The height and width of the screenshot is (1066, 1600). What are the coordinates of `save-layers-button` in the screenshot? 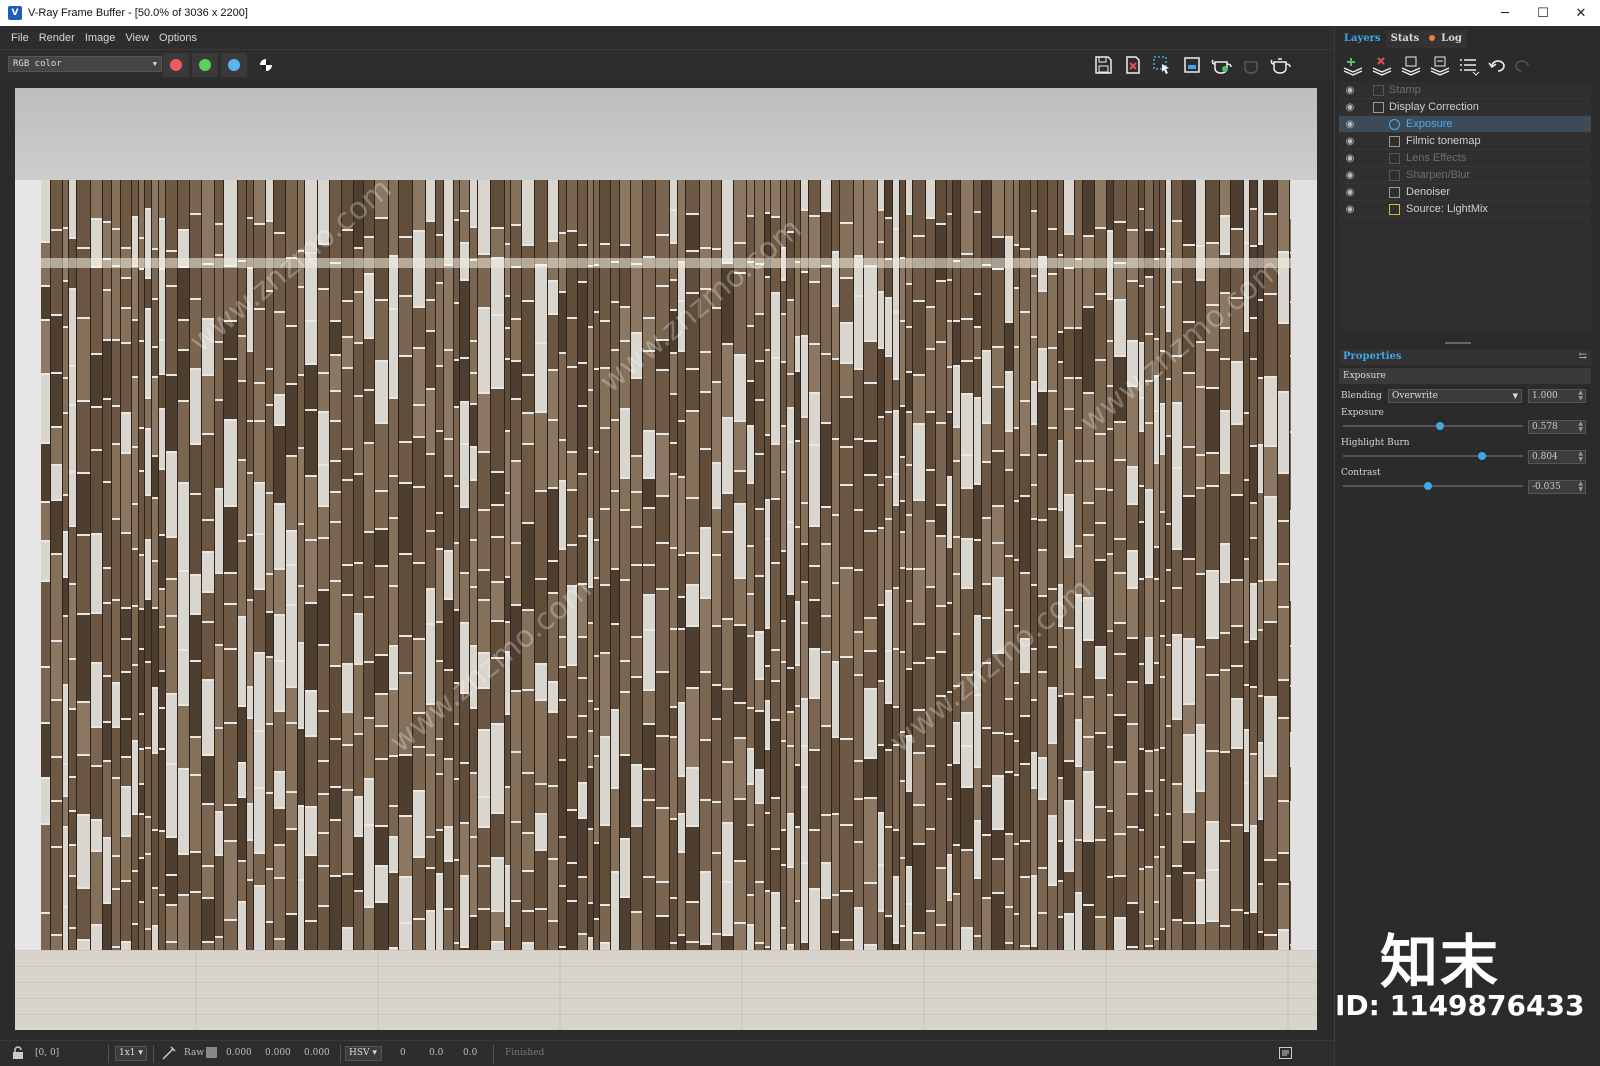 It's located at (1411, 66).